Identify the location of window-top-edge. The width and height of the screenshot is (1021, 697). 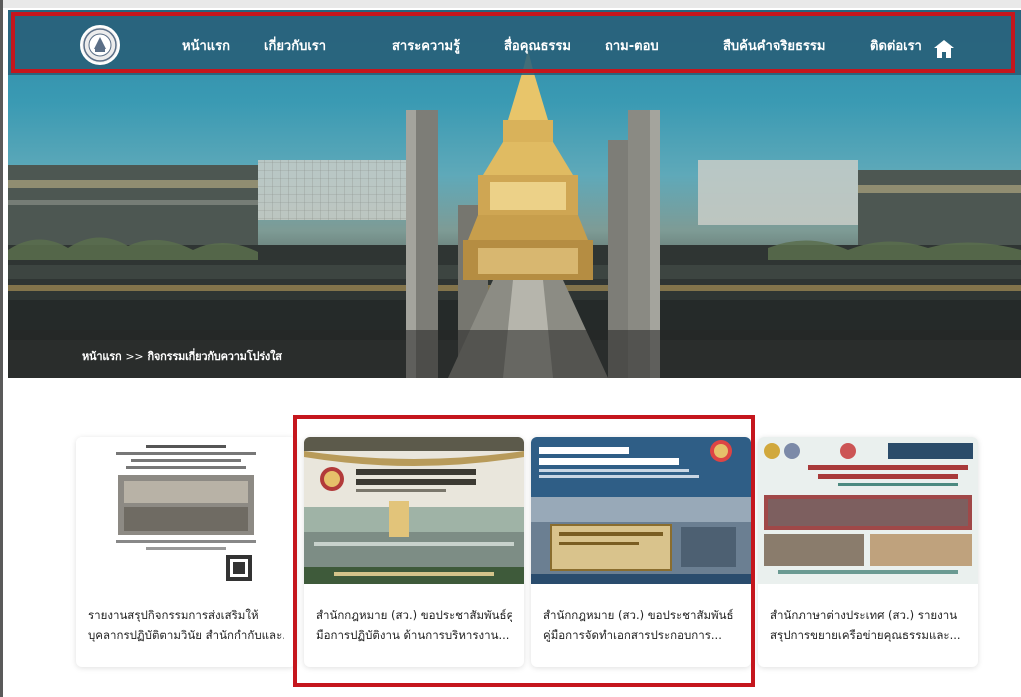
(510, 4).